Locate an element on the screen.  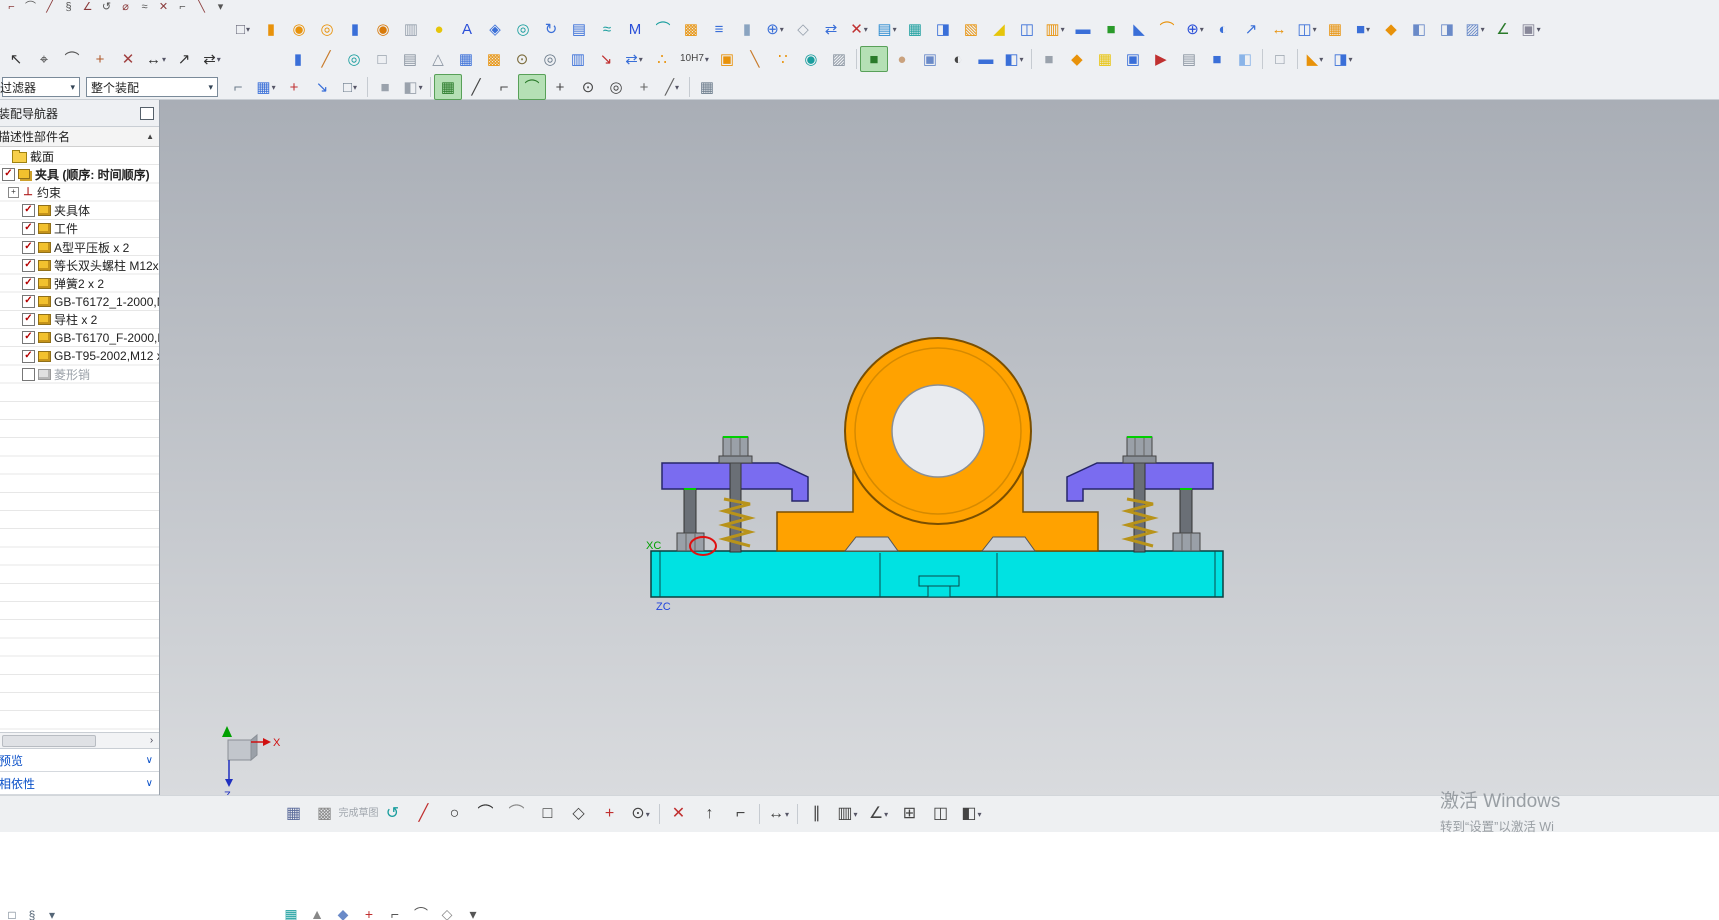
cropped-bottom-icon: + is located at coordinates (369, 913).